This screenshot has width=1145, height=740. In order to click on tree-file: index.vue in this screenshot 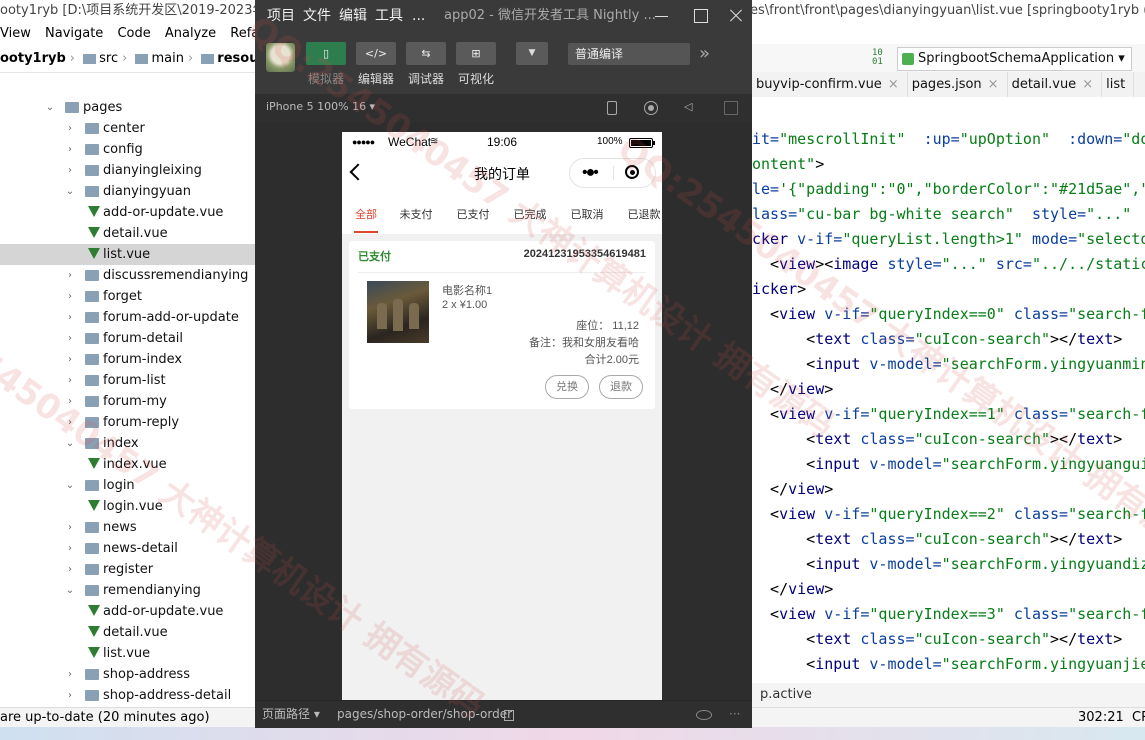, I will do `click(127, 464)`.